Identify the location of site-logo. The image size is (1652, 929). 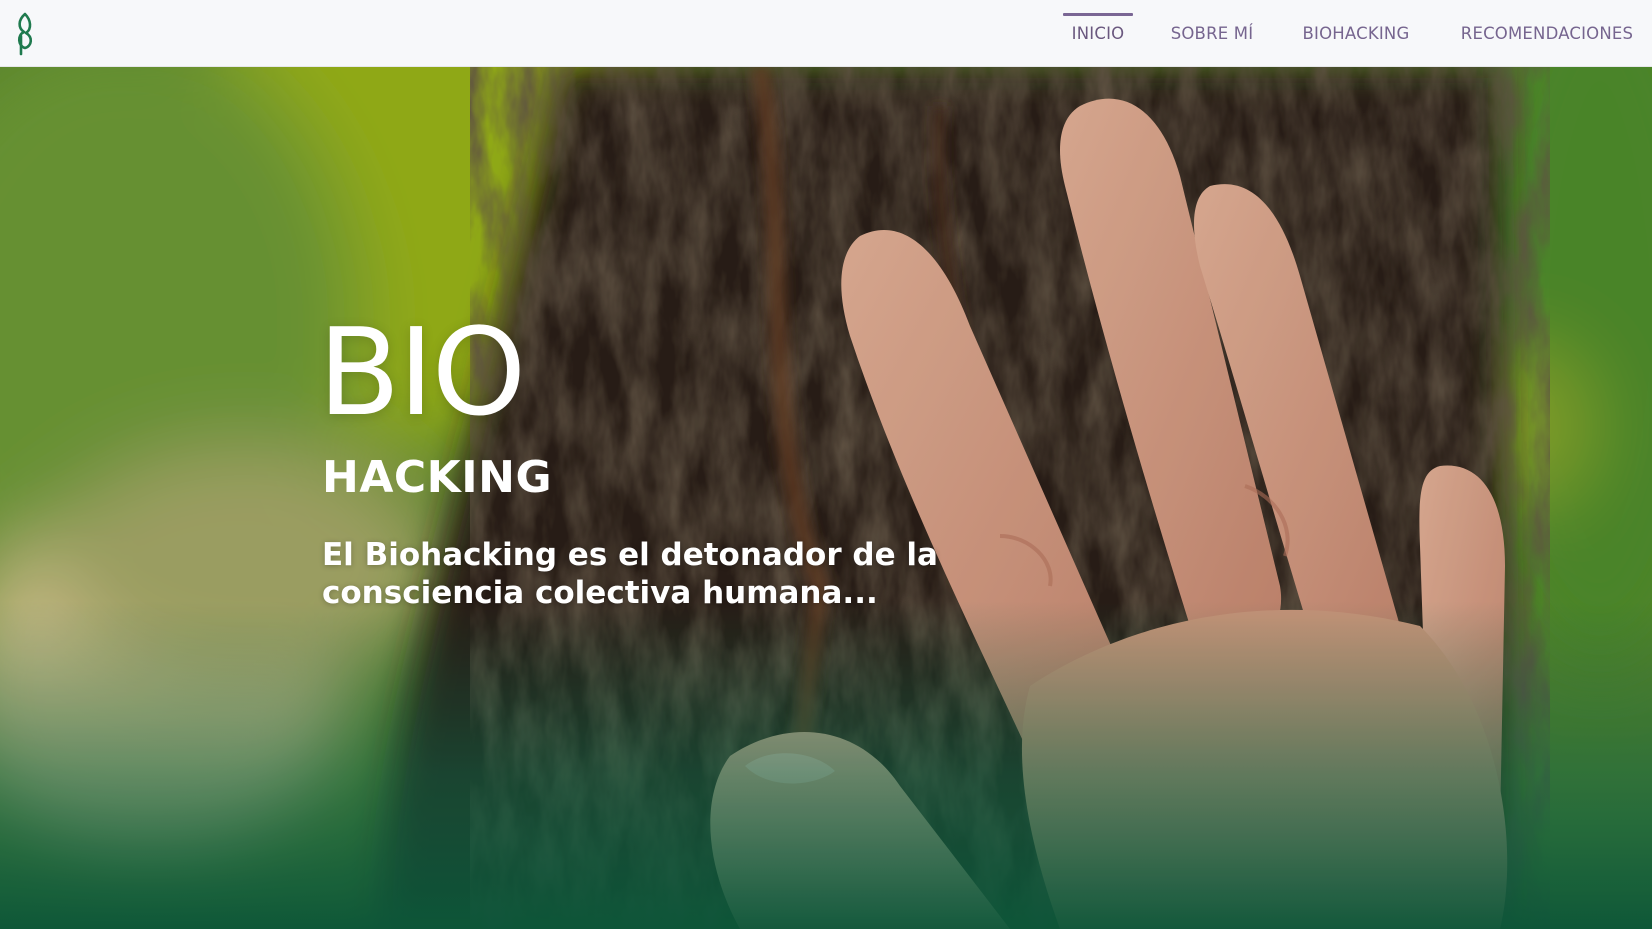
(25, 33).